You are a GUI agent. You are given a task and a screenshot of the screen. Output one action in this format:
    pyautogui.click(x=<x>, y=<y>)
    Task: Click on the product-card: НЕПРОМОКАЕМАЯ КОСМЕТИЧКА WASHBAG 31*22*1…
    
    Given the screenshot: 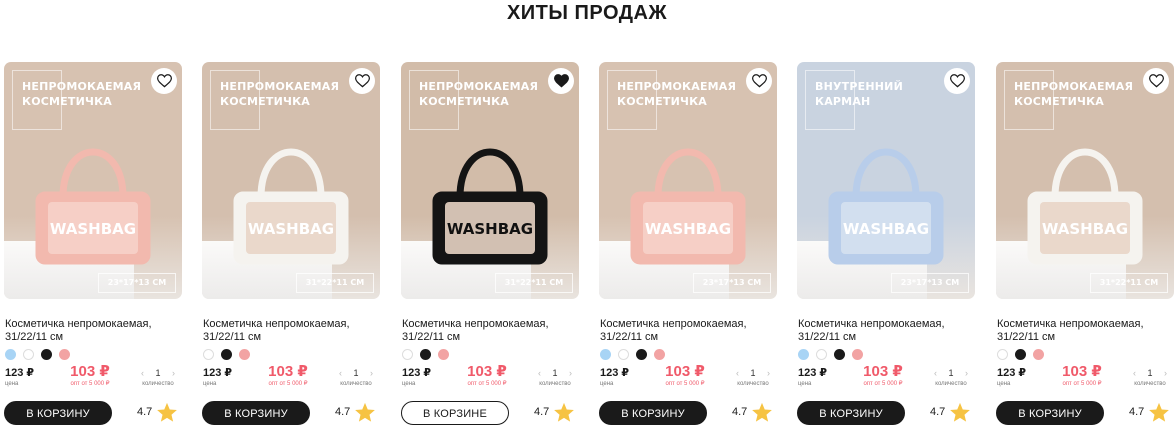 What is the action you would take?
    pyautogui.click(x=293, y=243)
    